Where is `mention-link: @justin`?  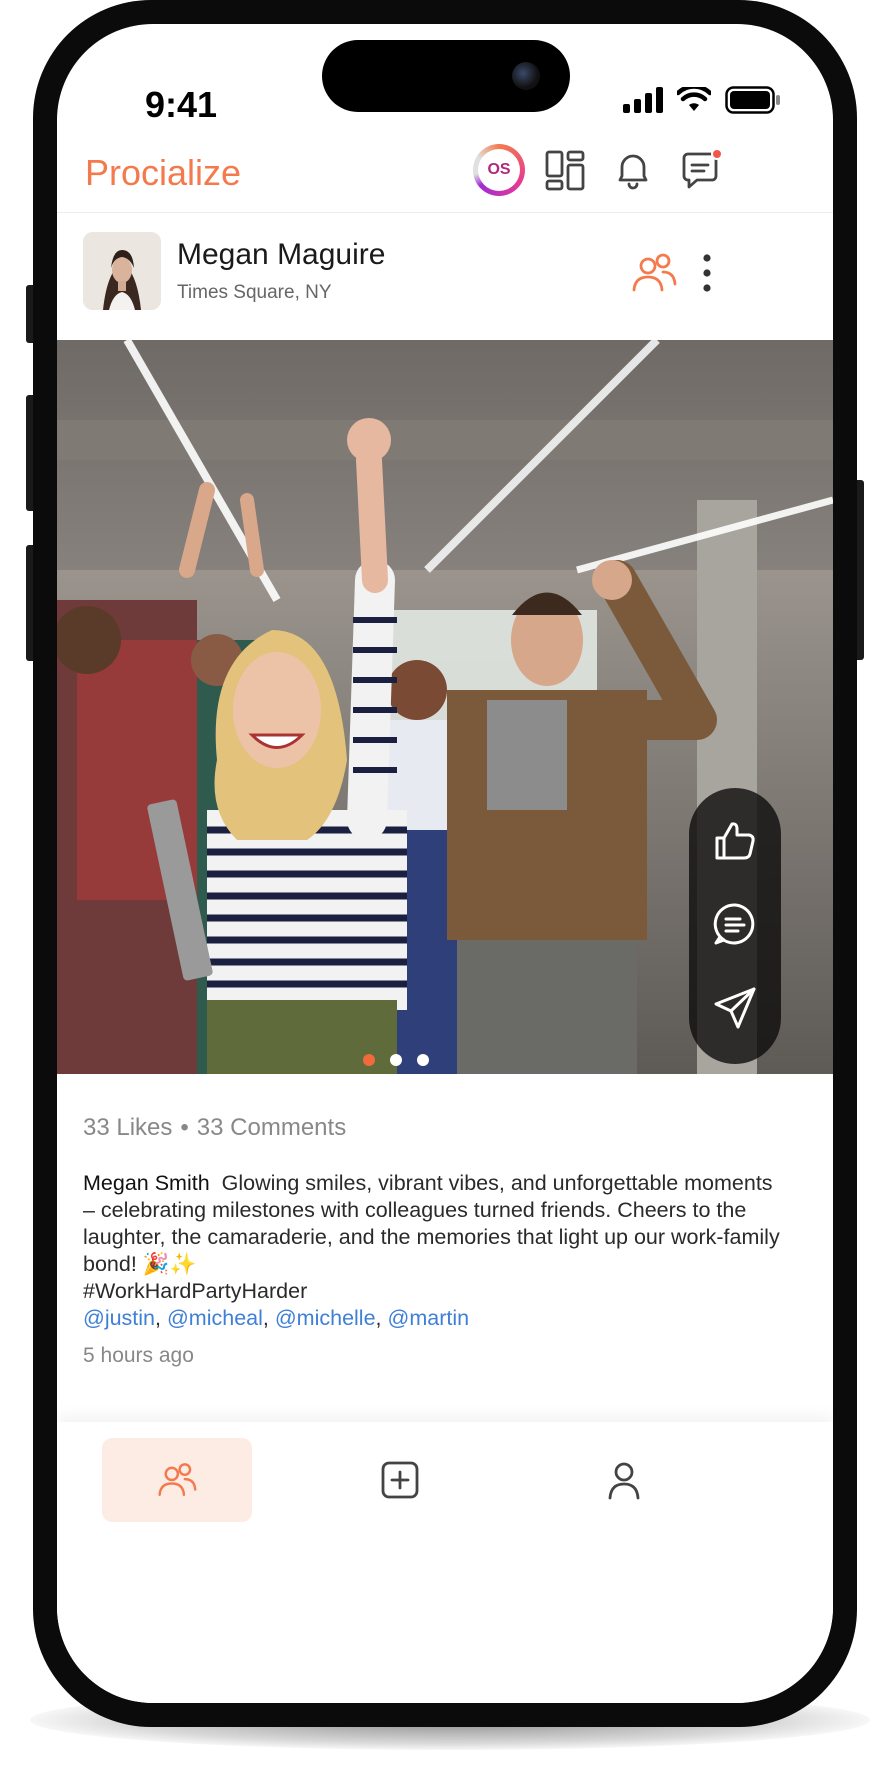
mention-link: @justin is located at coordinates (119, 1318).